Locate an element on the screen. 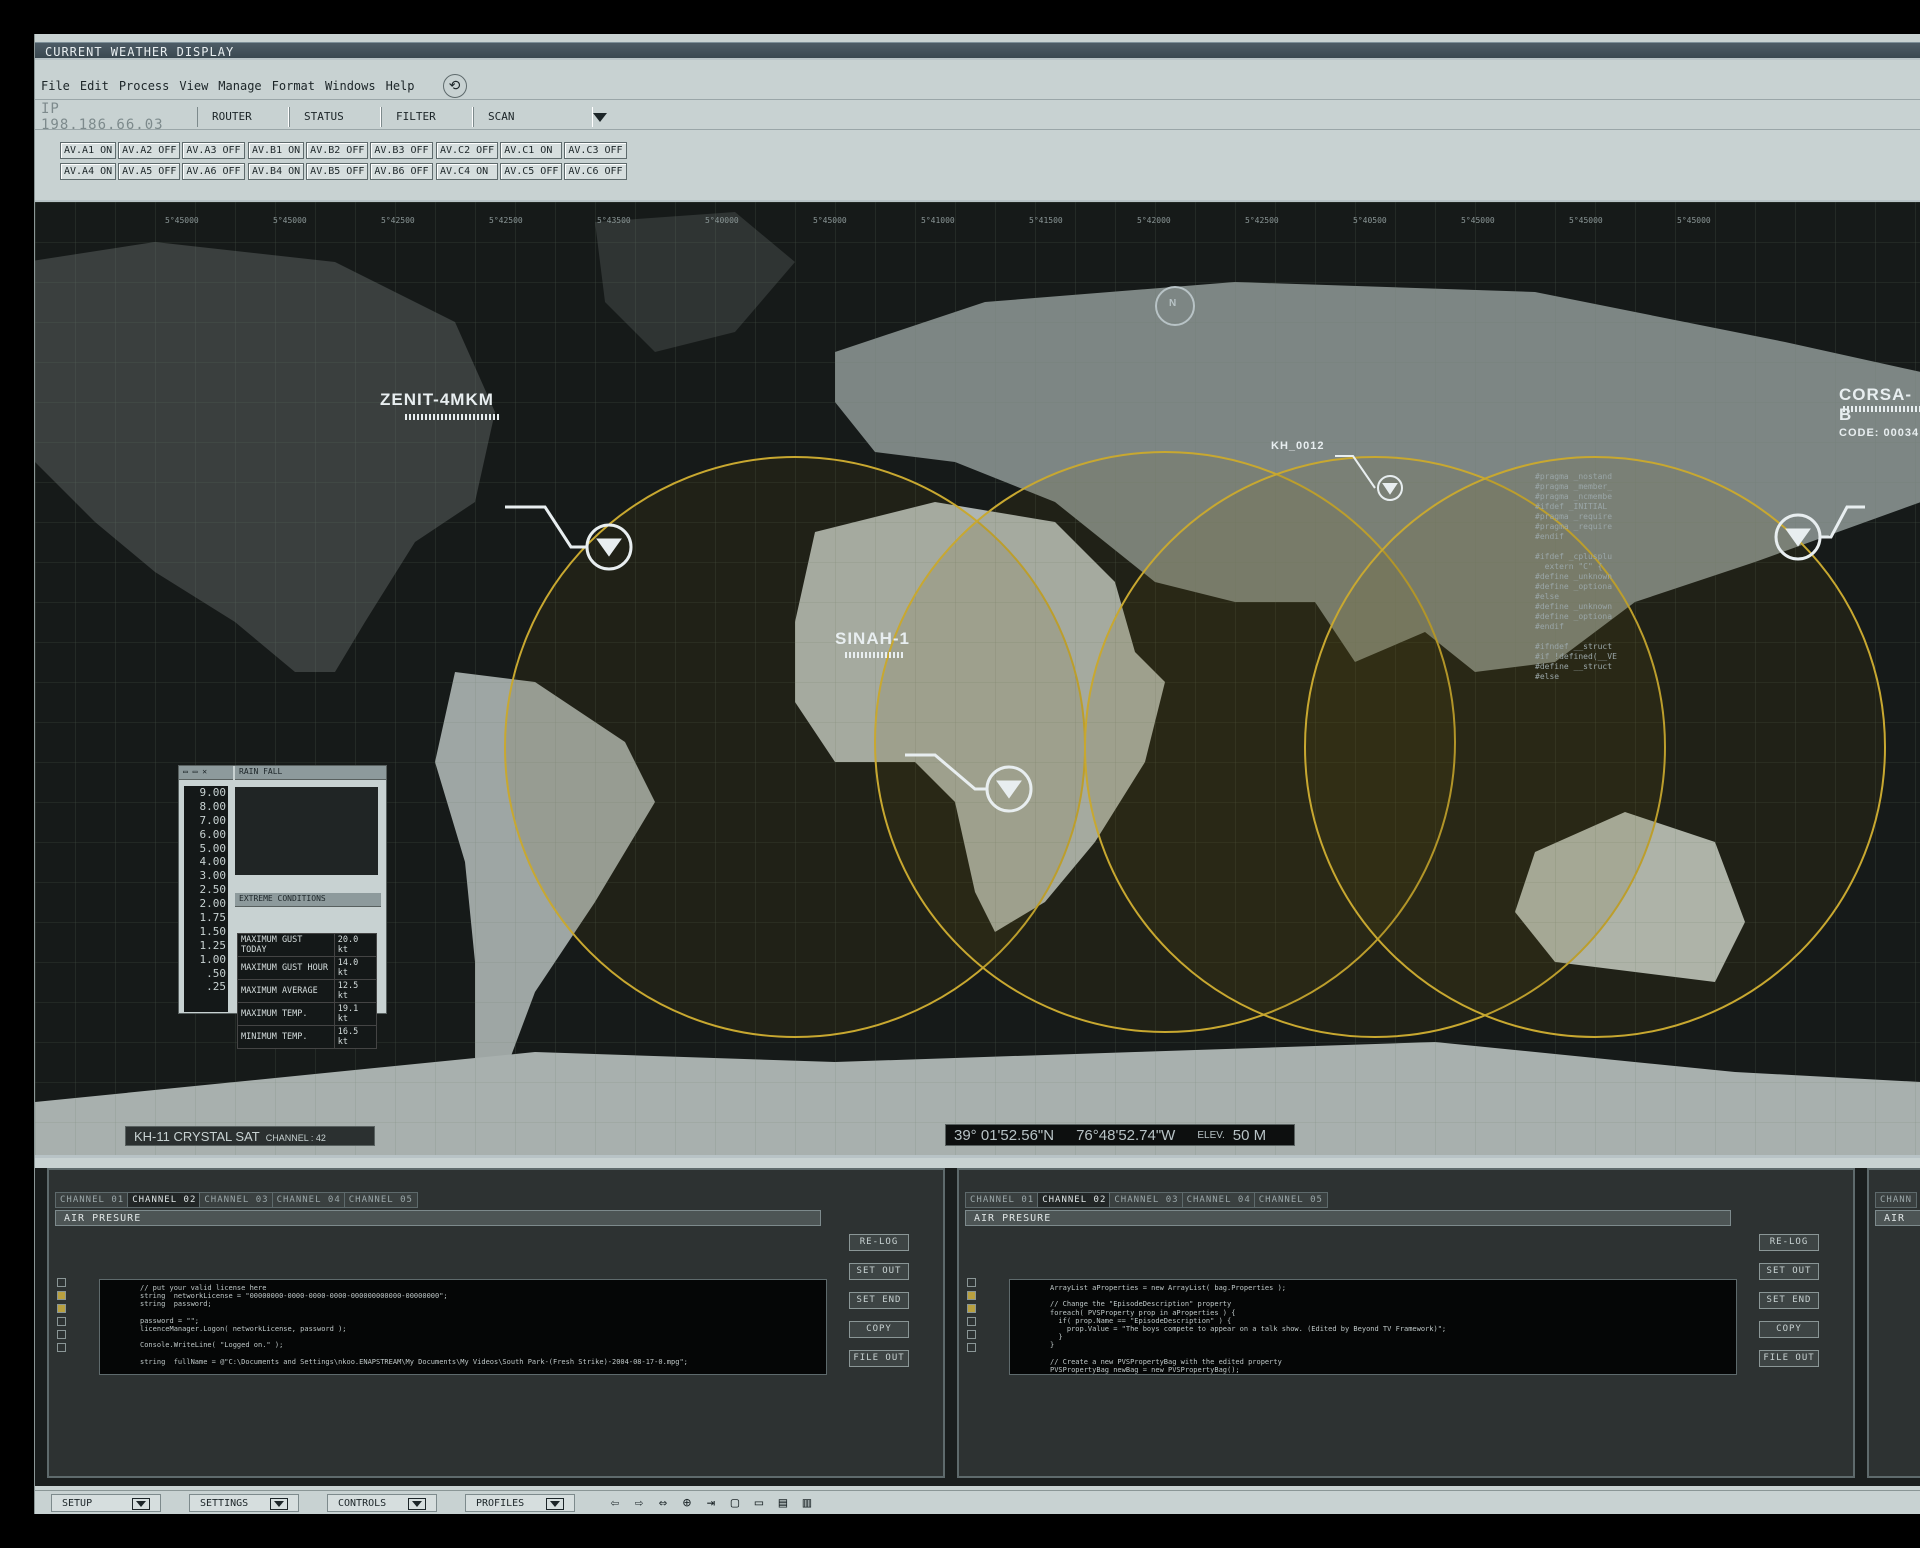  scale-label: .25 is located at coordinates (216, 987).